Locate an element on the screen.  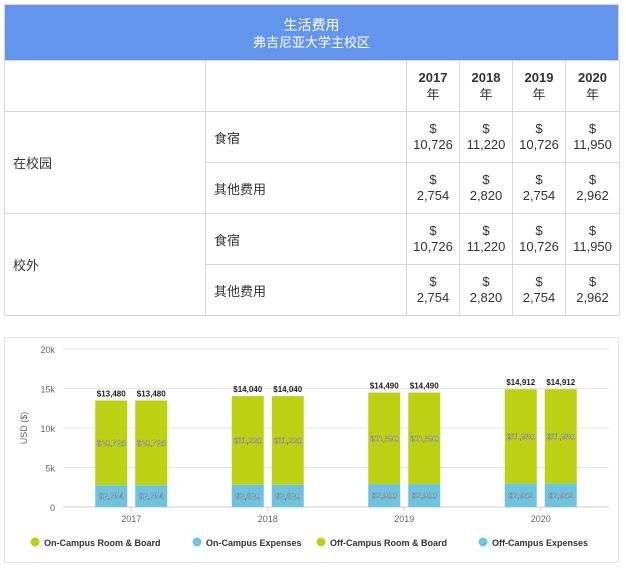
cost-value: 11,220 is located at coordinates (486, 246).